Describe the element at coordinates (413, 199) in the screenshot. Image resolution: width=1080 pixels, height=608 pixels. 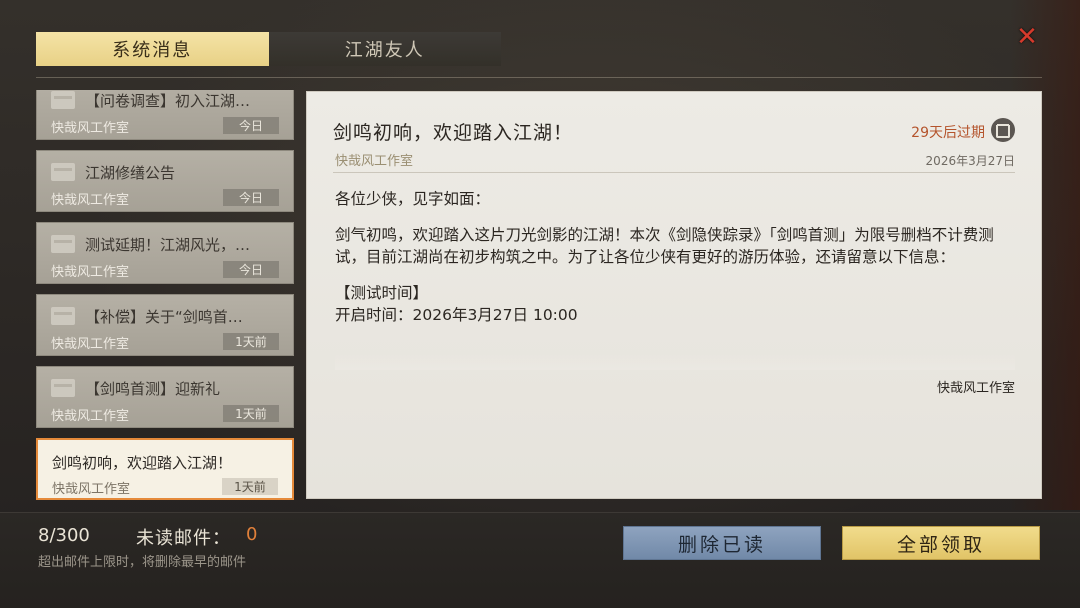
I see `body-paragraph: 各位少侠，见字如面：` at that location.